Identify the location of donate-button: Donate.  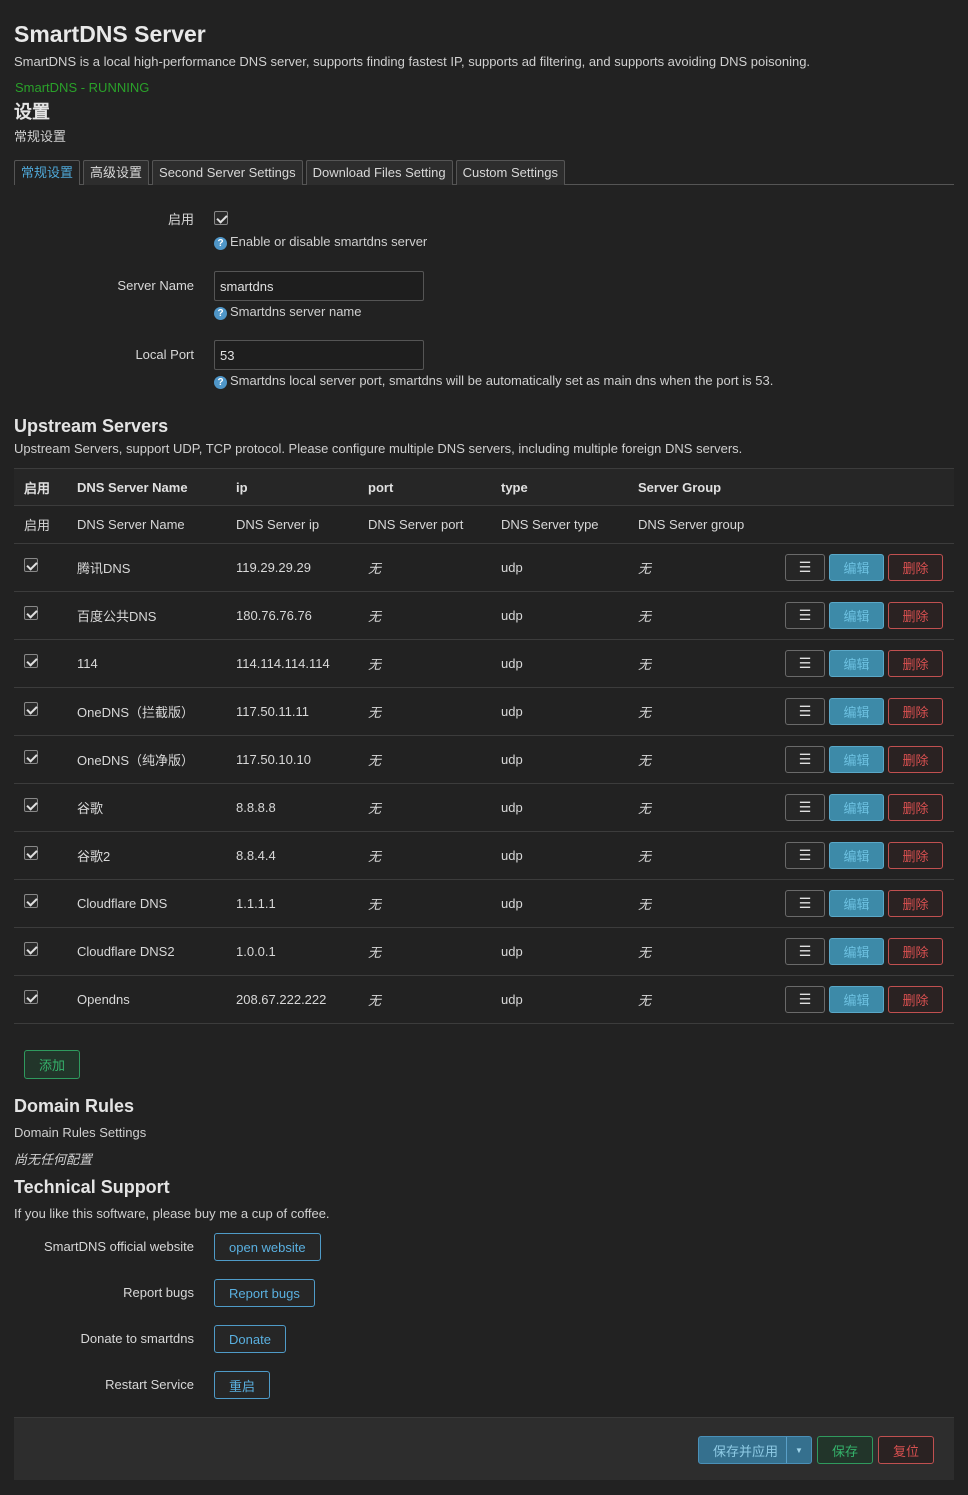
(250, 1339).